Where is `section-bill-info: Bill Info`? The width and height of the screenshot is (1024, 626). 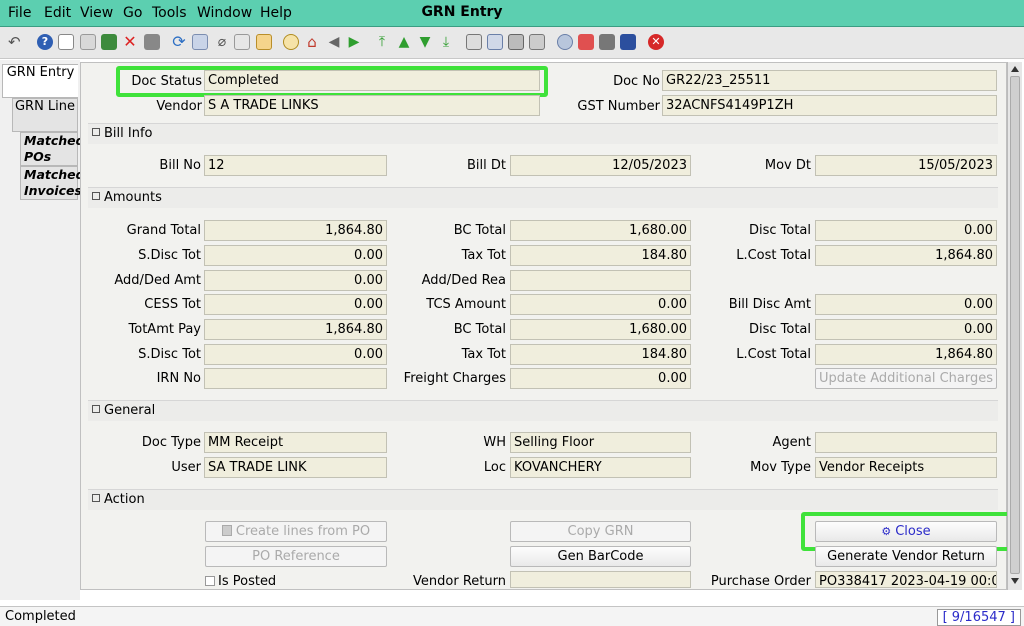 section-bill-info: Bill Info is located at coordinates (543, 133).